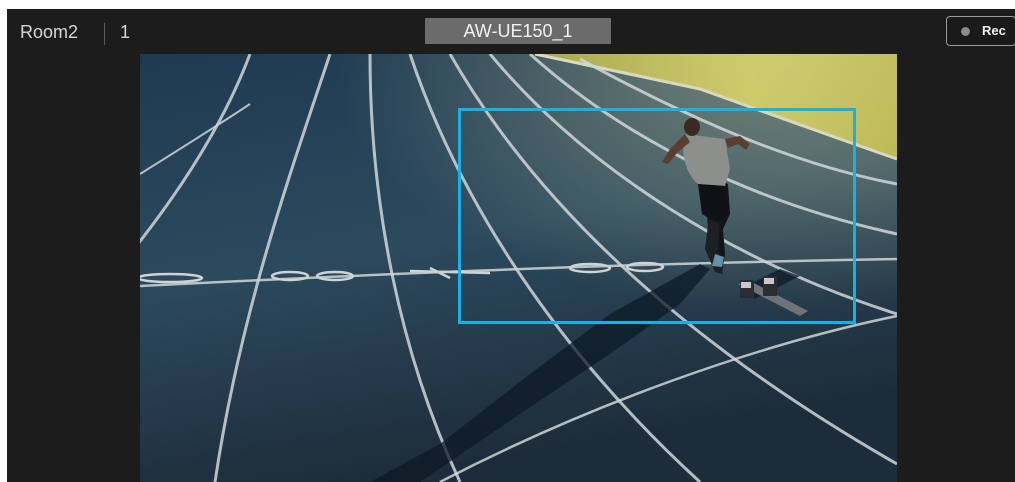 This screenshot has width=1015, height=482. Describe the element at coordinates (125, 32) in the screenshot. I see `channel-number: 1` at that location.